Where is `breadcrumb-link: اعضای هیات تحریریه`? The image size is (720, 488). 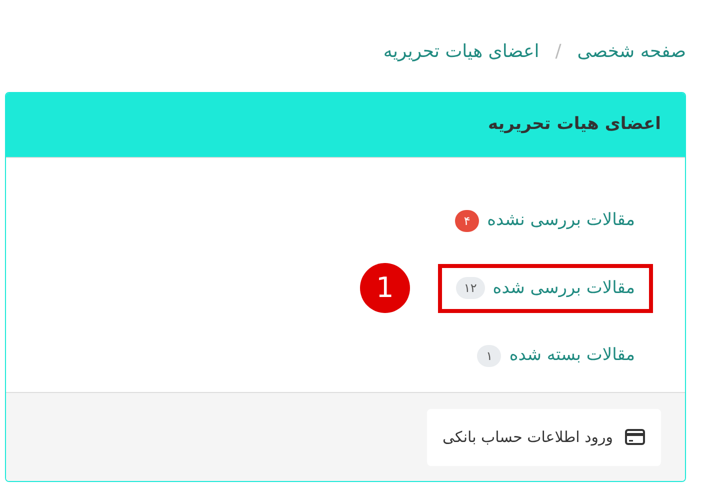 breadcrumb-link: اعضای هیات تحریریه is located at coordinates (461, 51).